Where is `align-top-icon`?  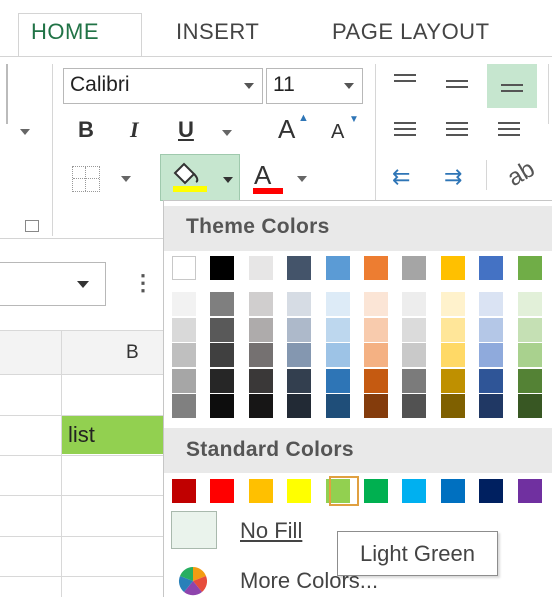 align-top-icon is located at coordinates (405, 78).